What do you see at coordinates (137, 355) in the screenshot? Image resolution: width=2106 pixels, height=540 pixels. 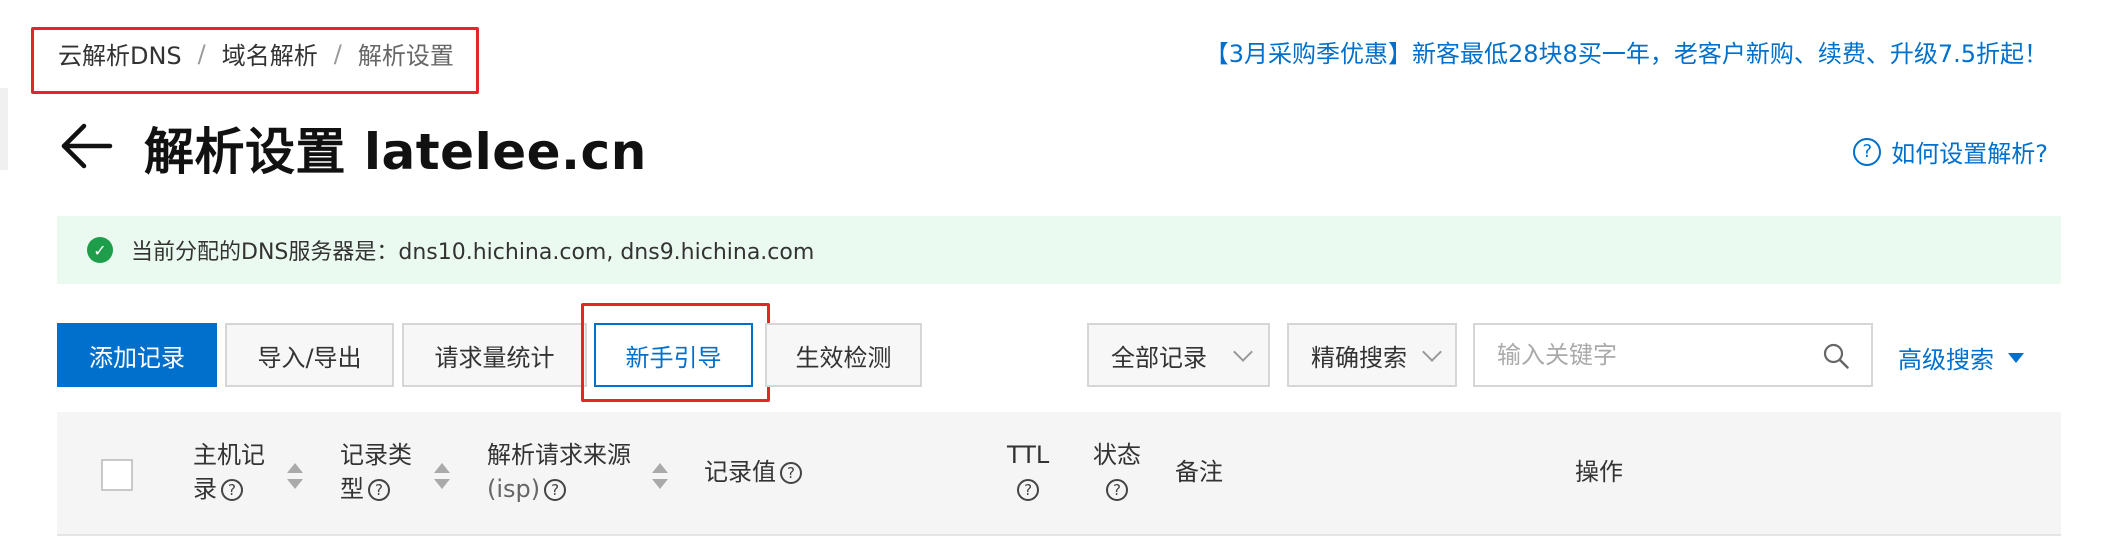 I see `add-record-button: 添加记录` at bounding box center [137, 355].